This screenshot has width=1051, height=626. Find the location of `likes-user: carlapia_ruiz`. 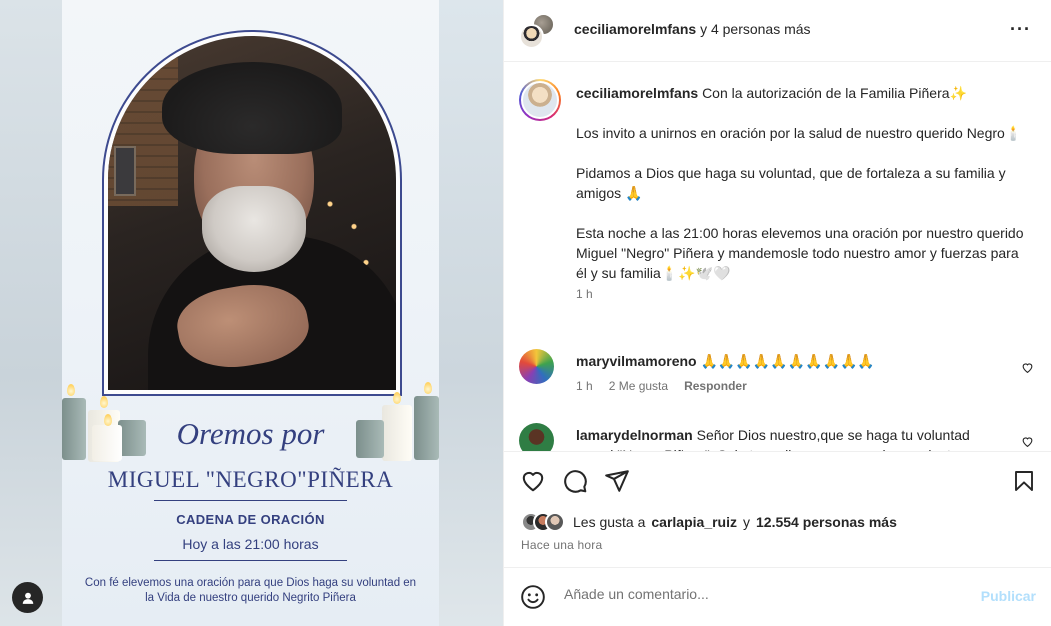

likes-user: carlapia_ruiz is located at coordinates (694, 522).